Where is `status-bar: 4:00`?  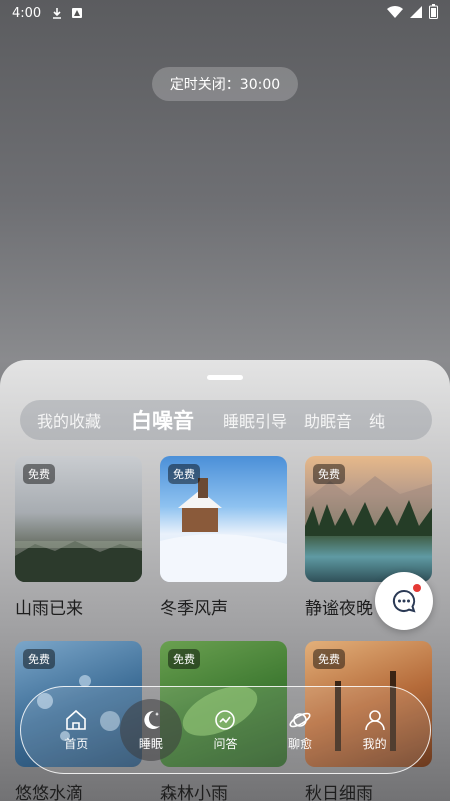
status-bar: 4:00 is located at coordinates (225, 13).